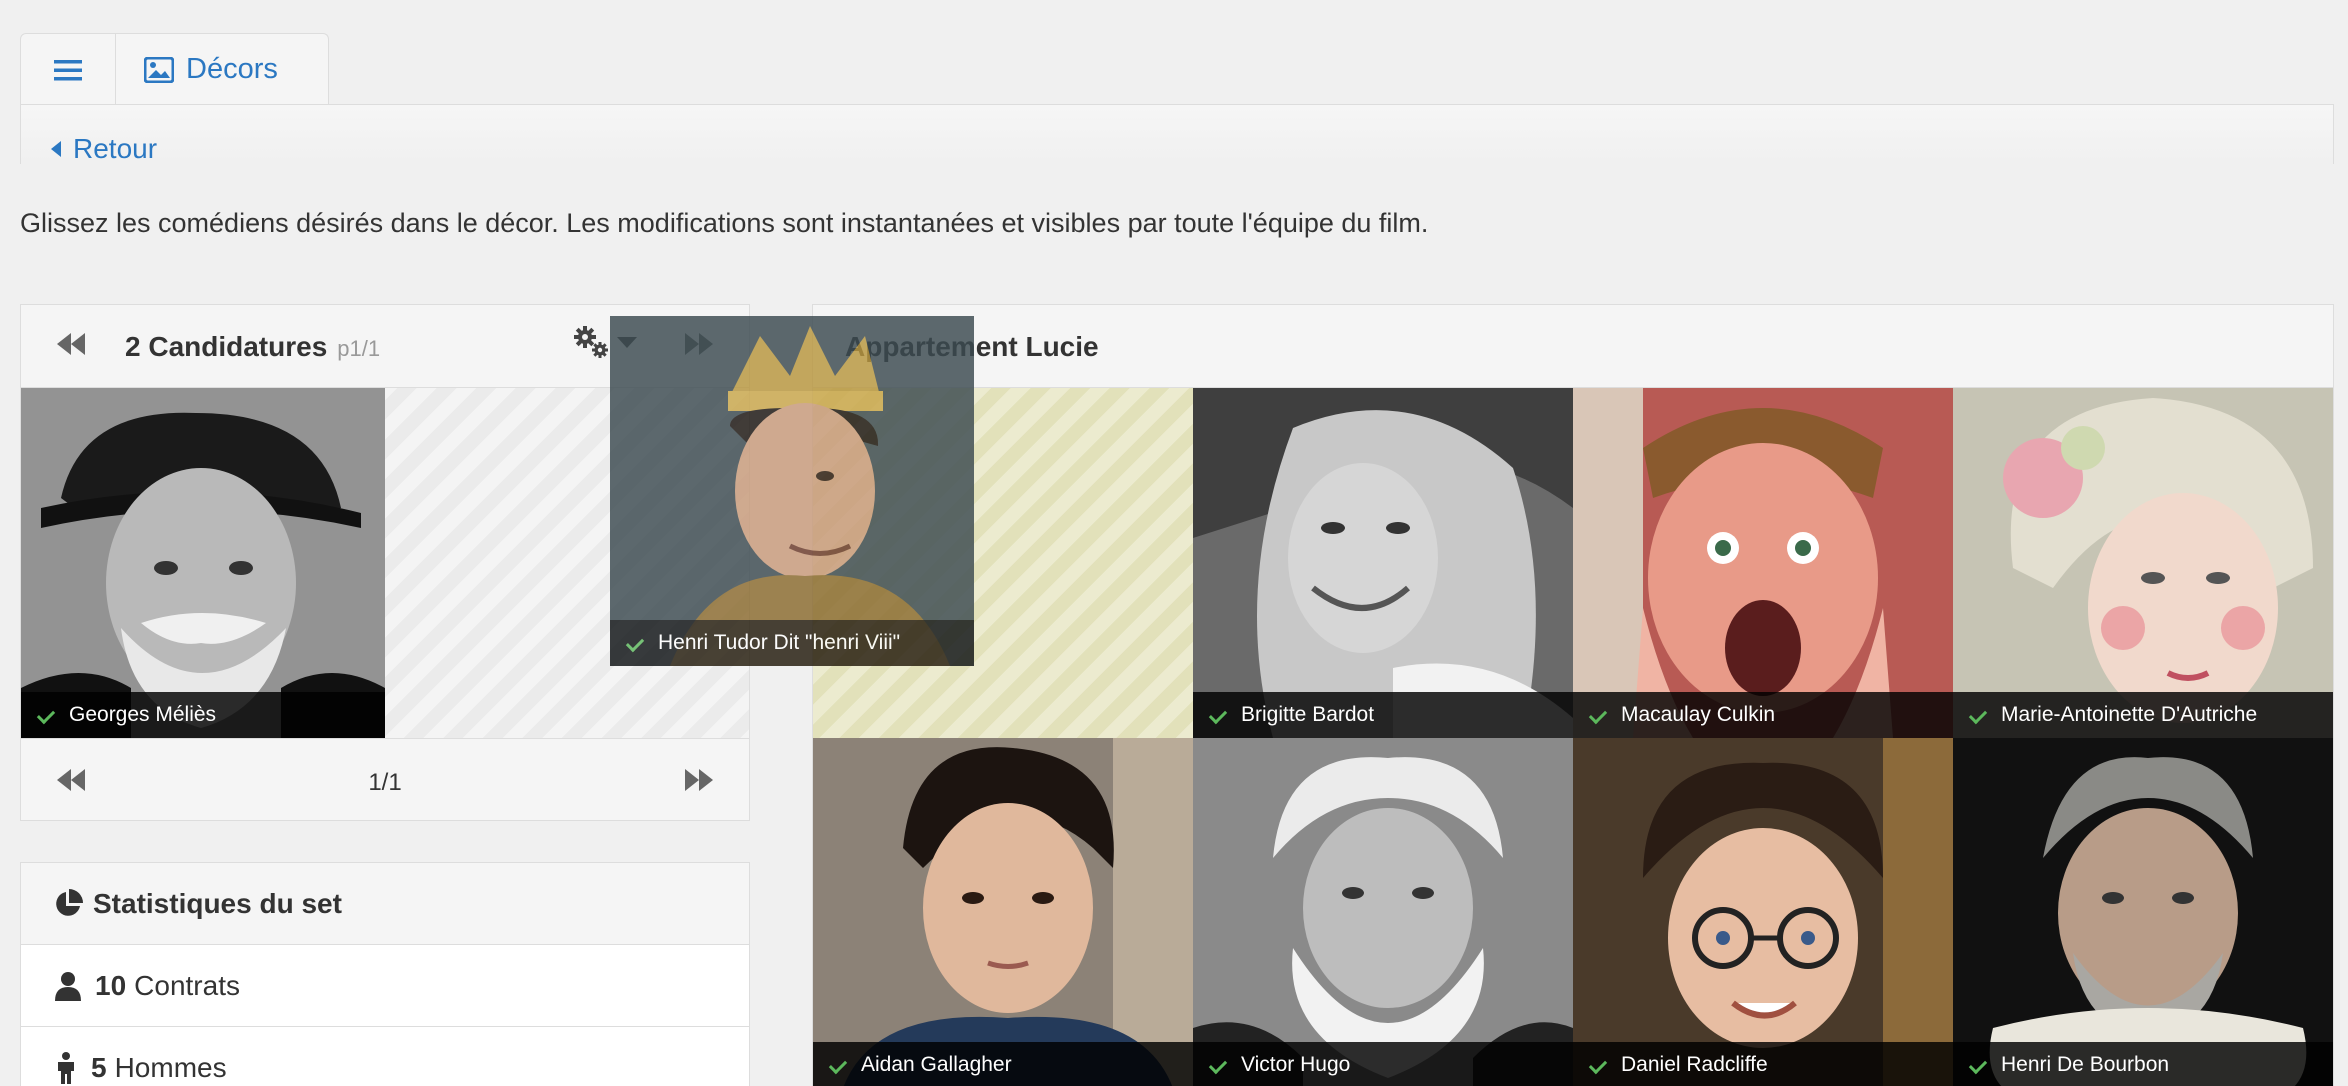 The width and height of the screenshot is (2348, 1086). I want to click on tab-decors: Décors, so click(222, 69).